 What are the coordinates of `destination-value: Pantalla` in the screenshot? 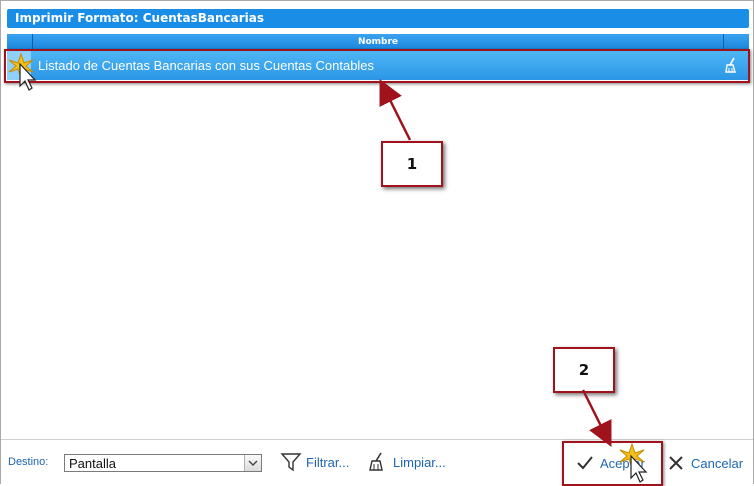 It's located at (92, 463).